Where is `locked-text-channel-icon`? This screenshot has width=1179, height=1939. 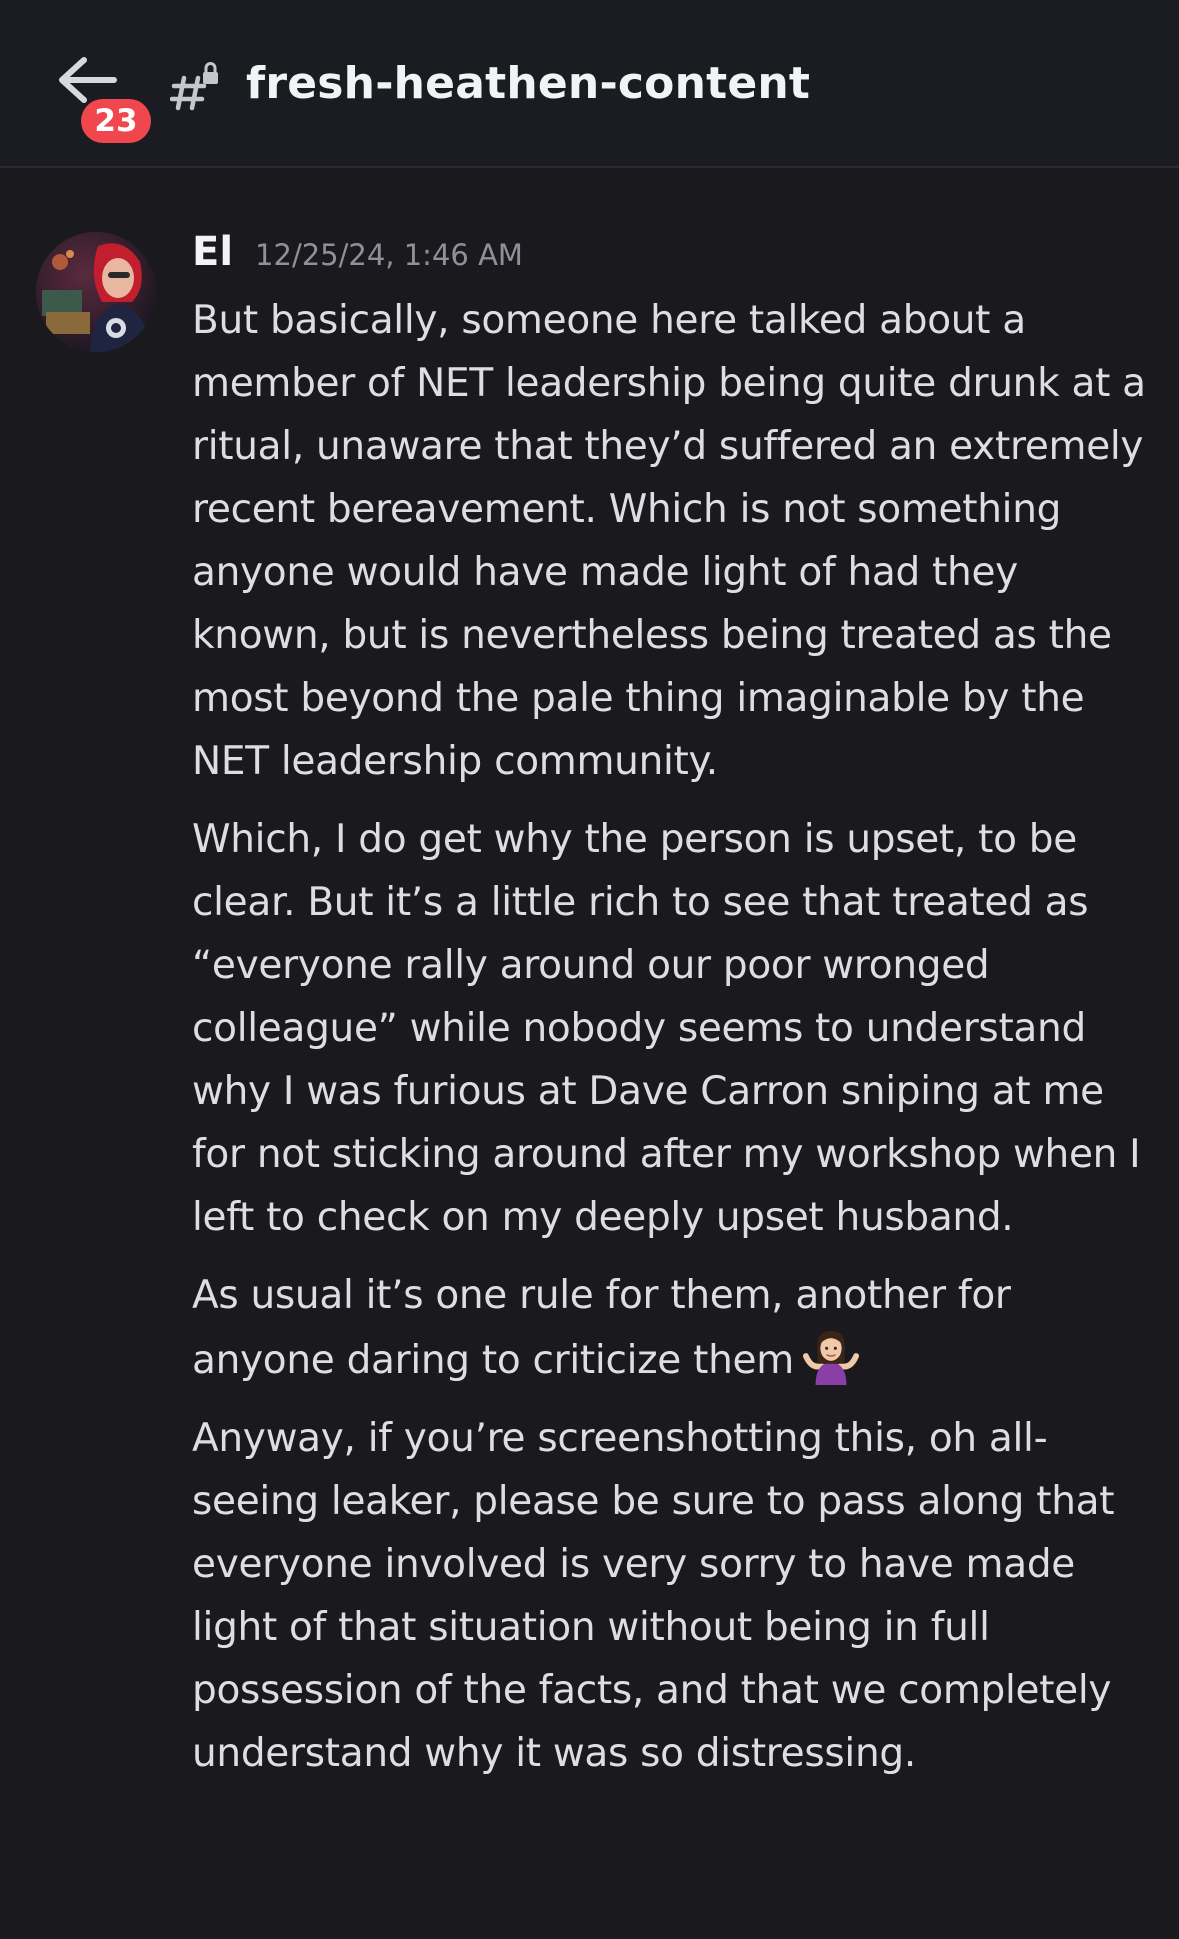
locked-text-channel-icon is located at coordinates (194, 86).